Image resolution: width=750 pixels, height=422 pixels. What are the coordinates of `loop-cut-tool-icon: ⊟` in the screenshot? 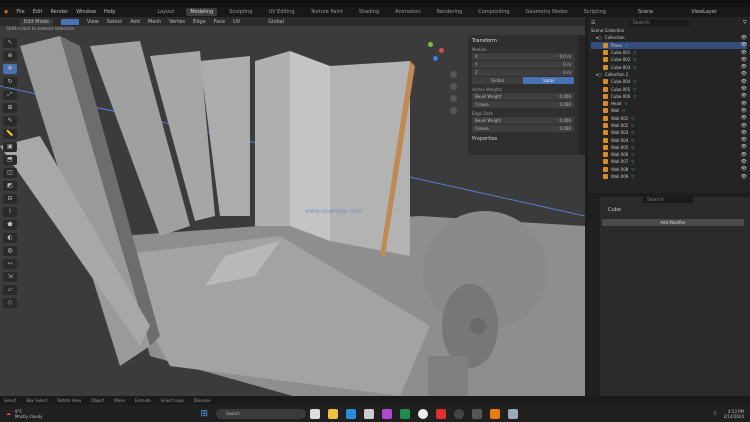 It's located at (10, 199).